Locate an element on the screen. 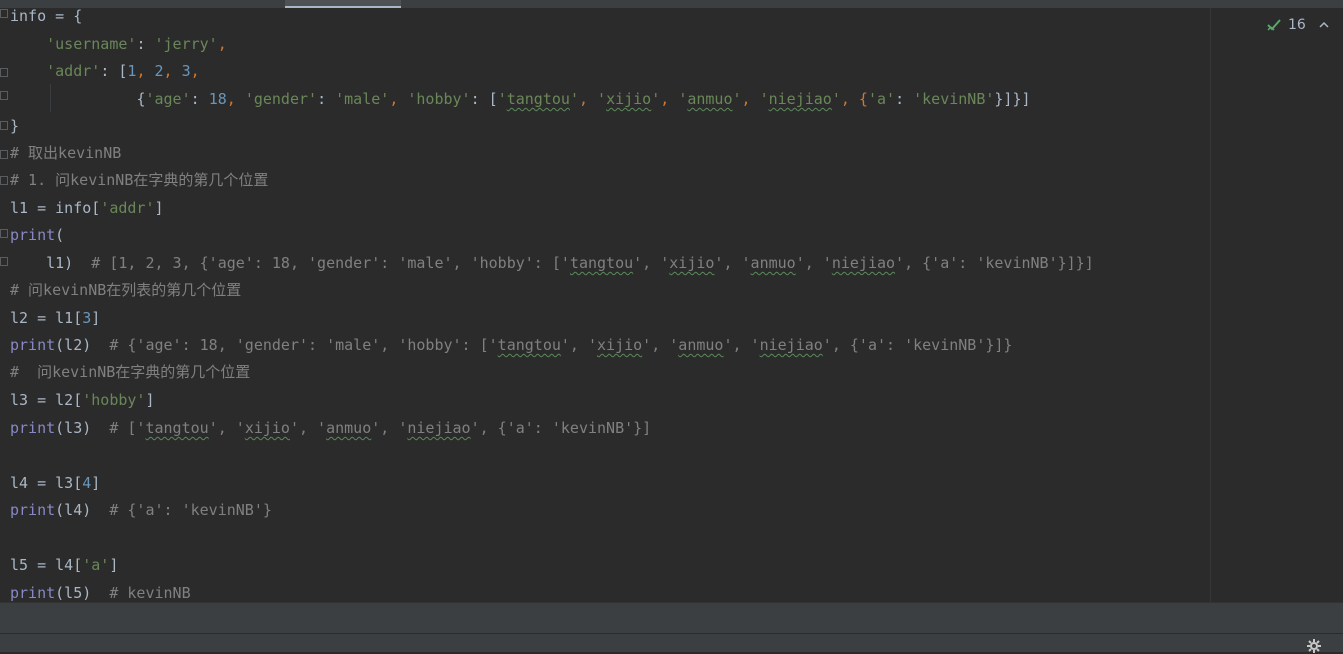 The image size is (1343, 654). code-token: 2 is located at coordinates (159, 71).